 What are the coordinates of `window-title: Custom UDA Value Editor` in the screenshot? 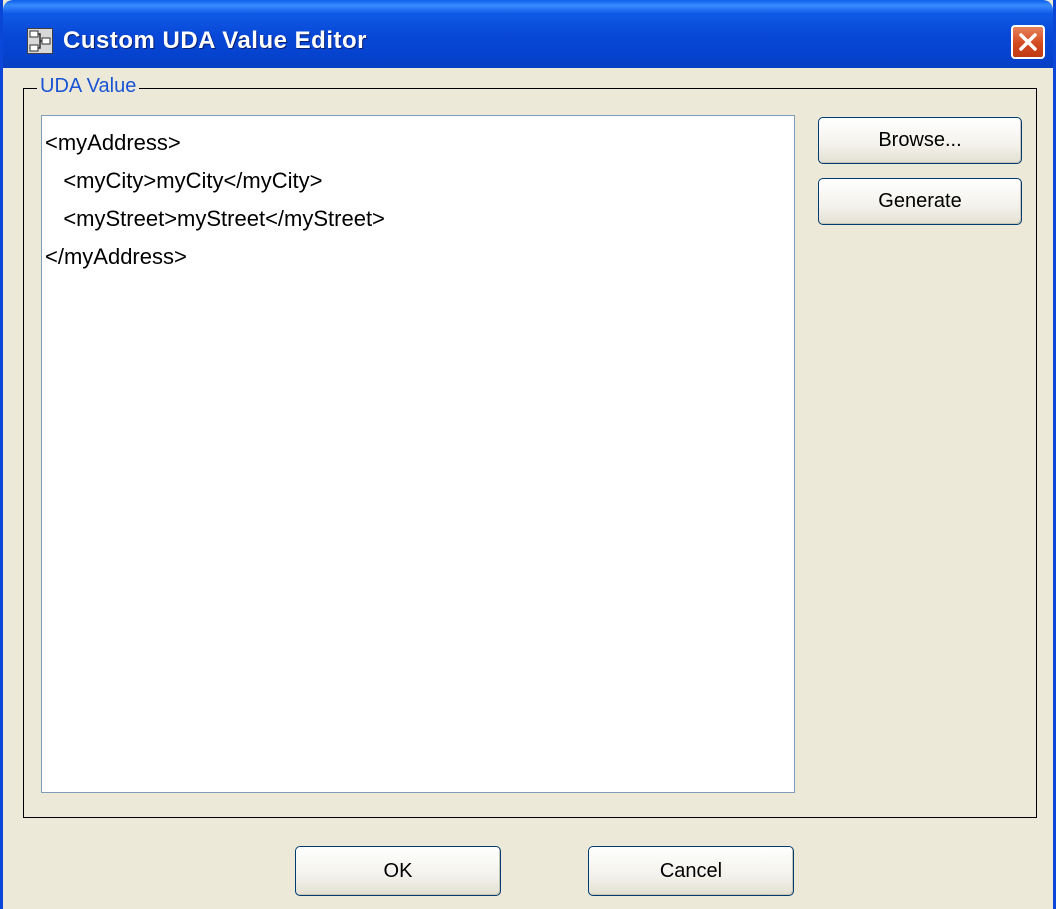 It's located at (215, 40).